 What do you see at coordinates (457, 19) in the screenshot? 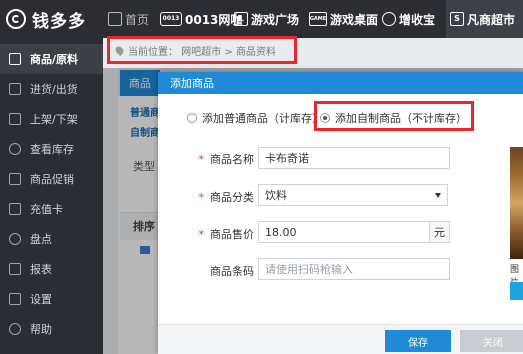
I see `supermarket-icon: S` at bounding box center [457, 19].